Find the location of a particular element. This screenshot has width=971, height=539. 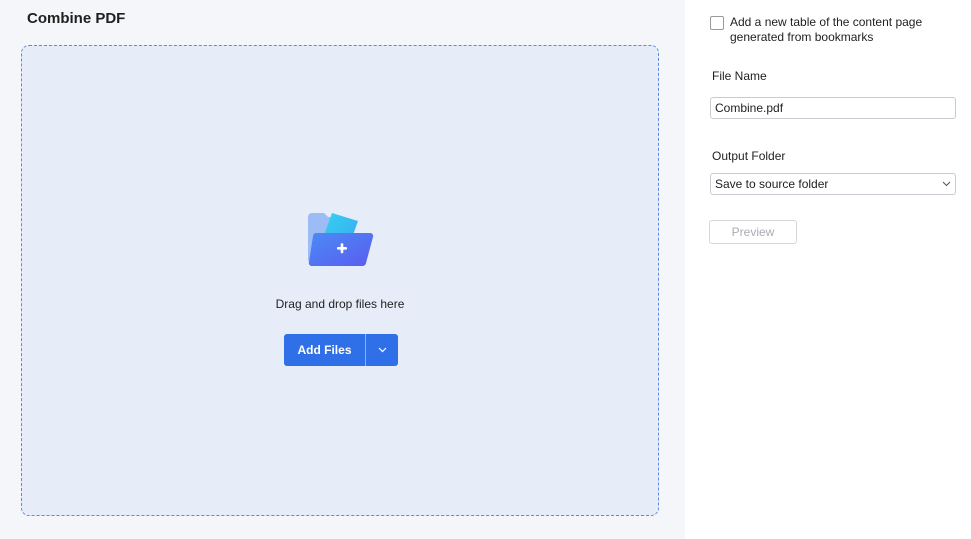

folder-add-icon is located at coordinates (341, 240).